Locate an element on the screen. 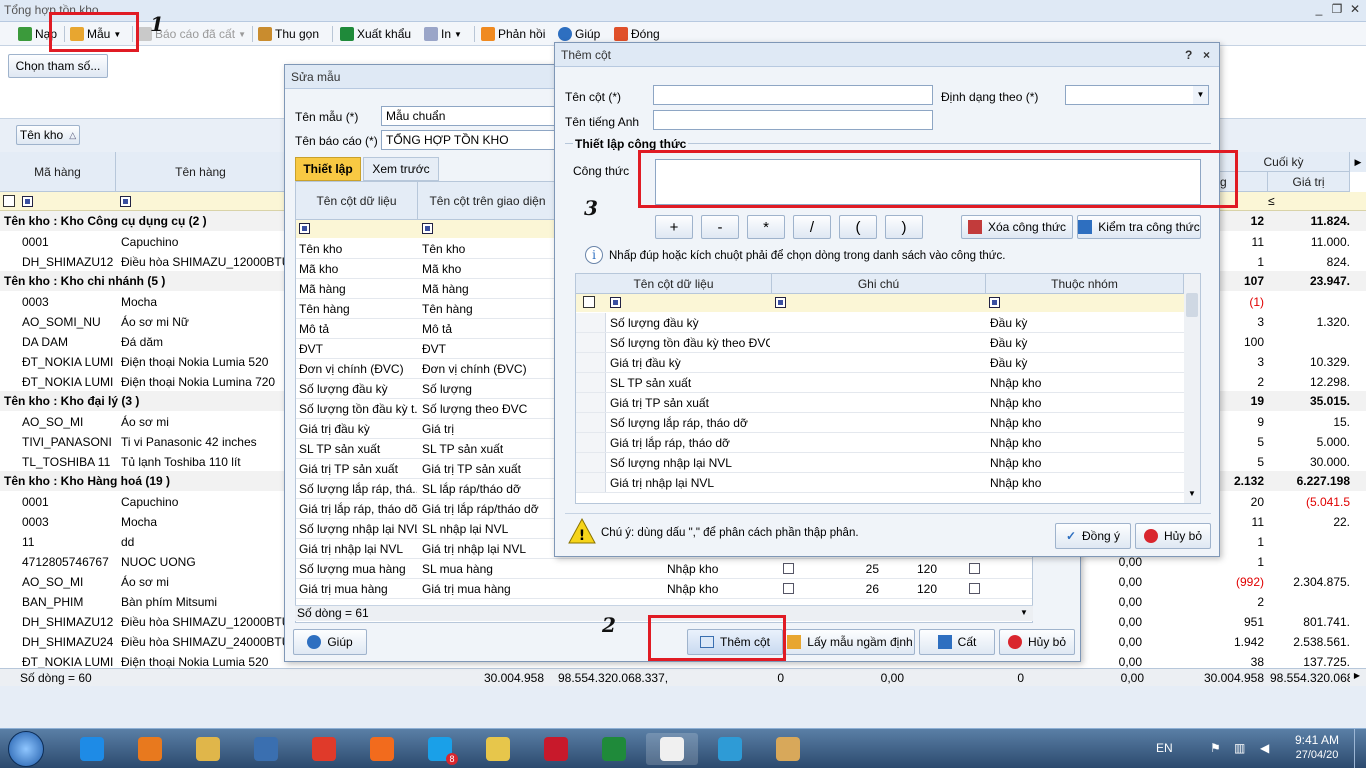  media-player-icon is located at coordinates (150, 749).